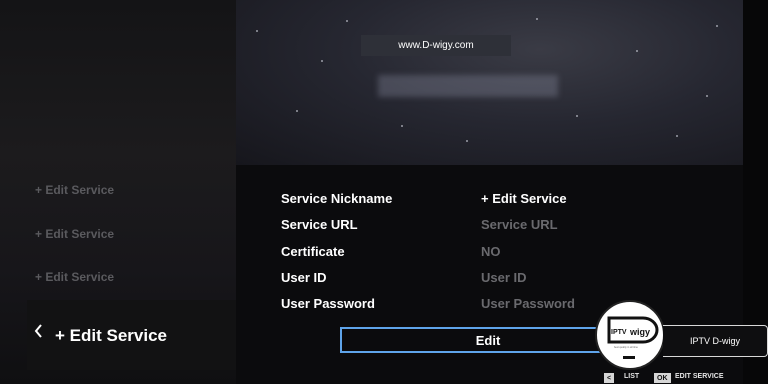 This screenshot has height=384, width=768. I want to click on field-value-user-id: User ID, so click(504, 277).